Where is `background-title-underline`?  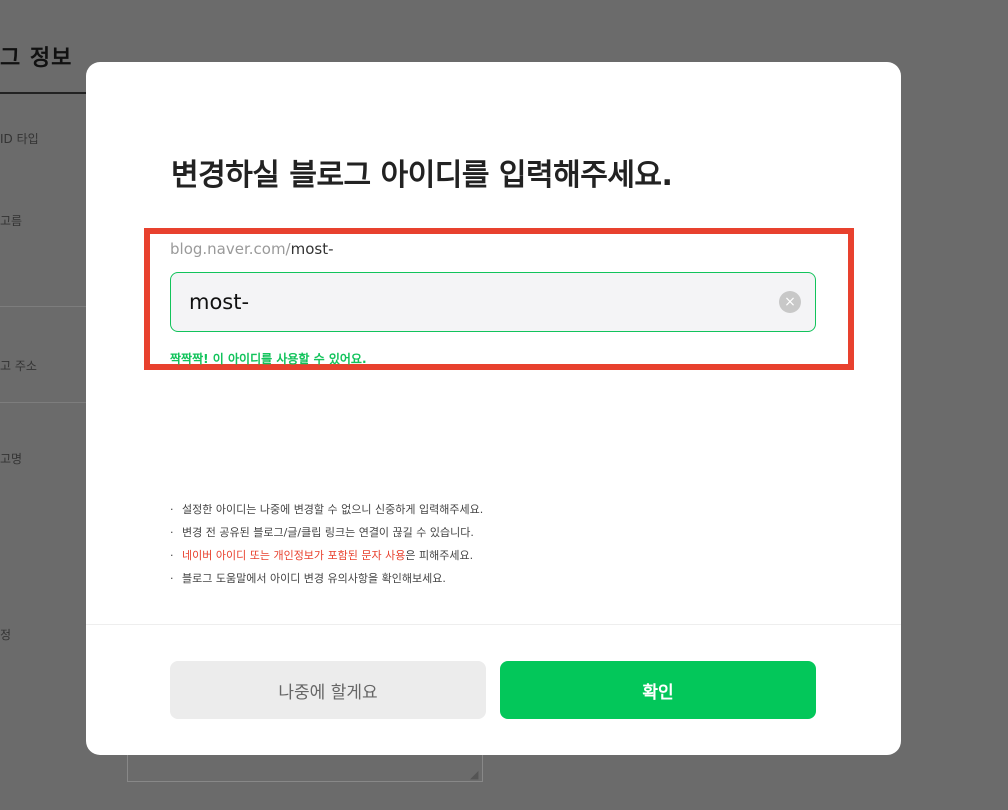
background-title-underline is located at coordinates (43, 93).